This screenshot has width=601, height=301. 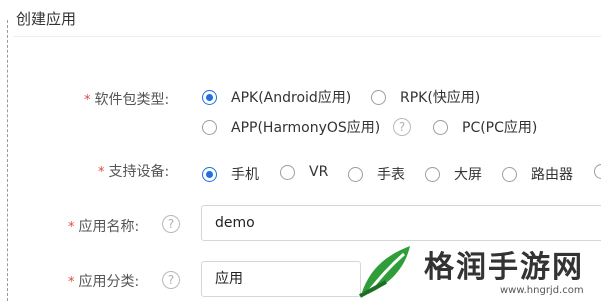 What do you see at coordinates (542, 290) in the screenshot?
I see `watermark-url: www.hngrjd.com` at bounding box center [542, 290].